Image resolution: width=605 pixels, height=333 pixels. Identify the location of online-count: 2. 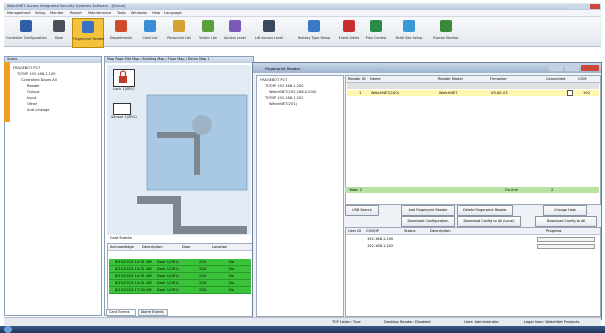
(552, 190).